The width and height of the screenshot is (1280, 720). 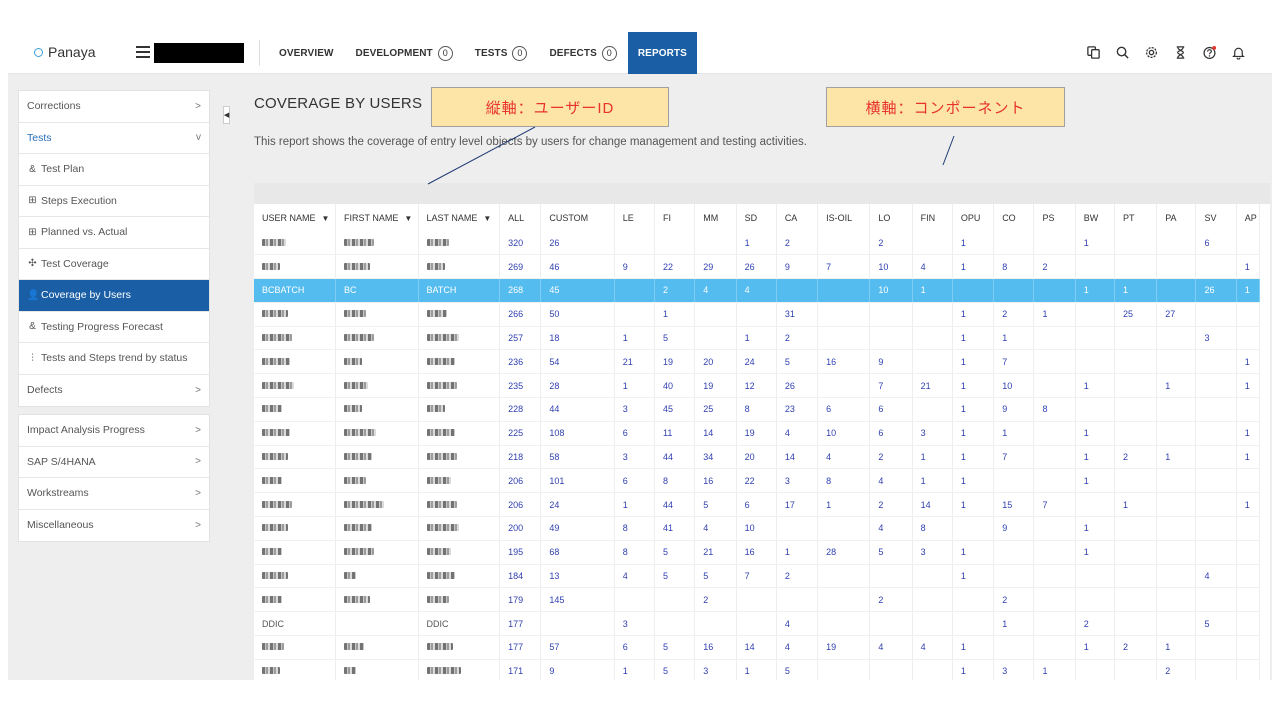 What do you see at coordinates (757, 314) in the screenshot?
I see `table-row: 266 50 1 31 1 2 1 25 27` at bounding box center [757, 314].